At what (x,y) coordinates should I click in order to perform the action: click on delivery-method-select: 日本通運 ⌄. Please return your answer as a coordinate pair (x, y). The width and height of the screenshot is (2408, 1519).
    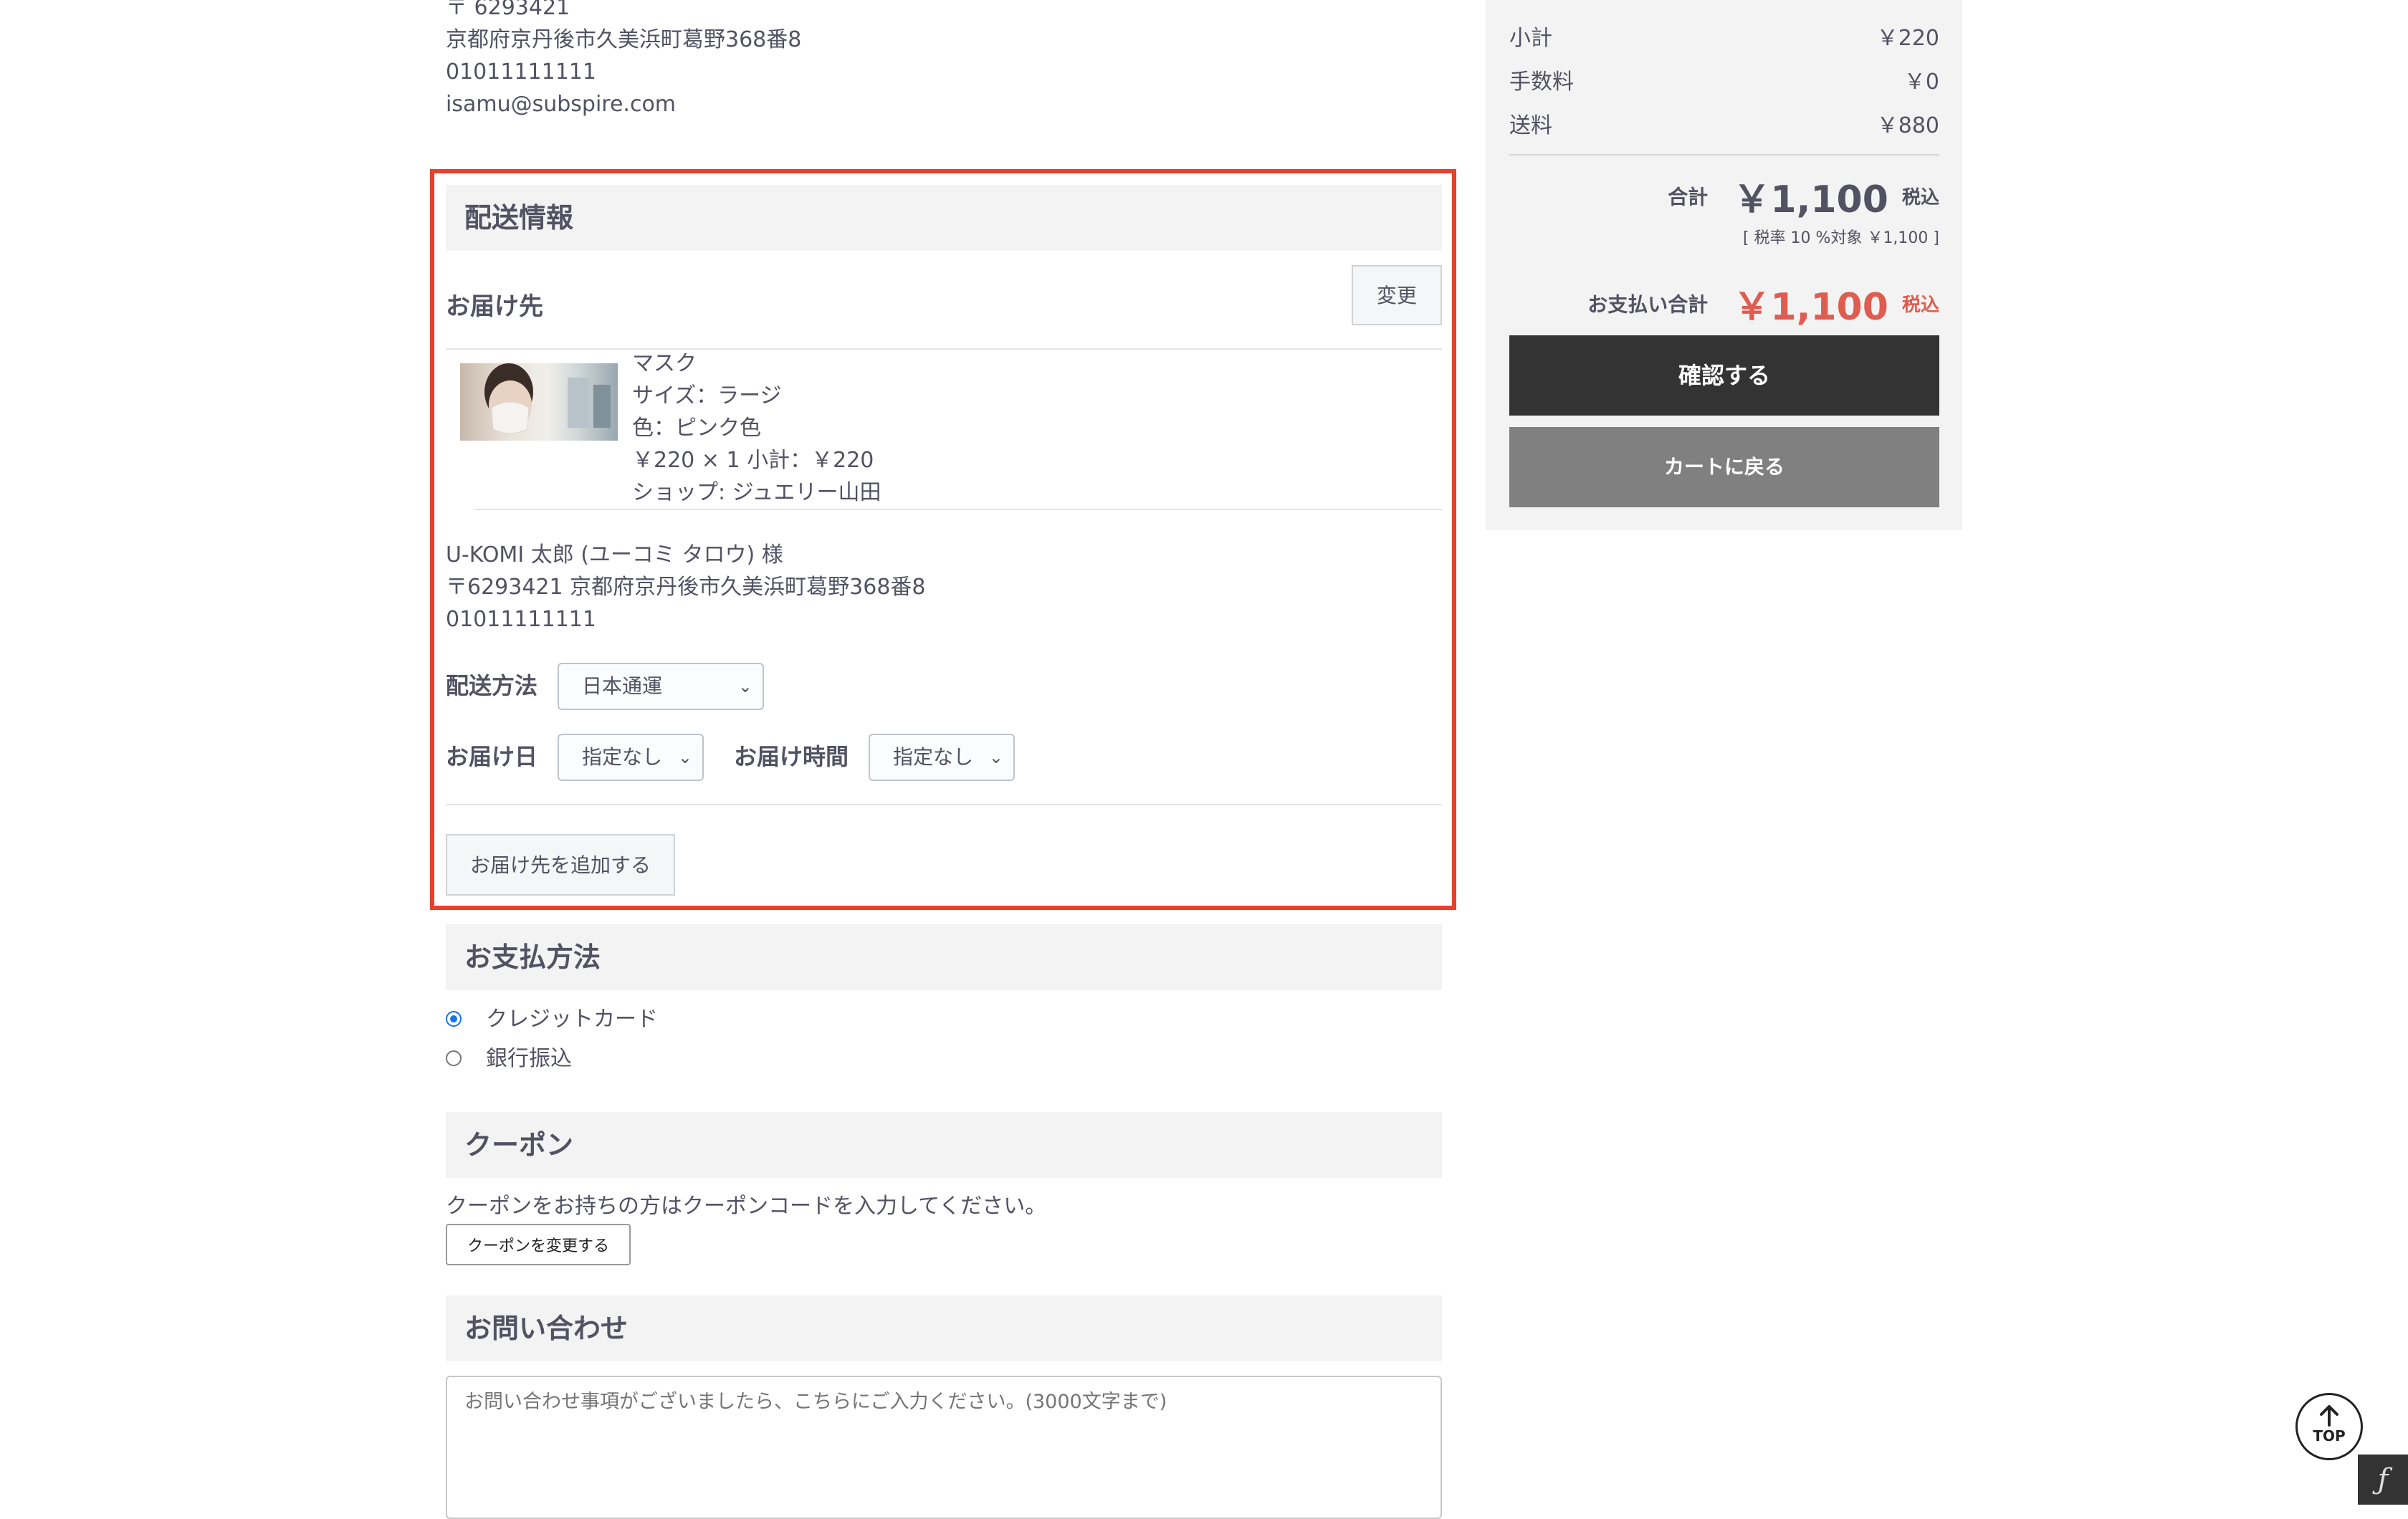
    Looking at the image, I should click on (661, 686).